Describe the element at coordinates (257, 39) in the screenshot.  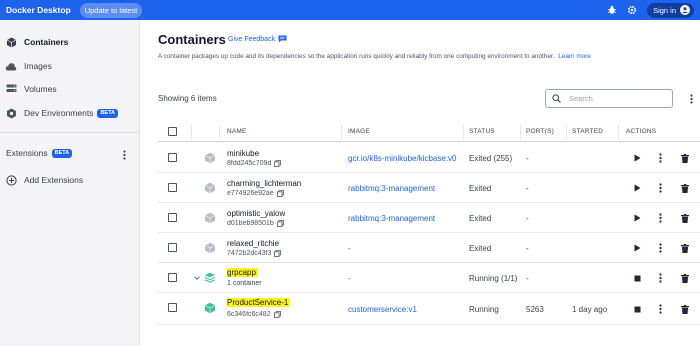
I see `give-feedback-link: Give Feedback` at that location.